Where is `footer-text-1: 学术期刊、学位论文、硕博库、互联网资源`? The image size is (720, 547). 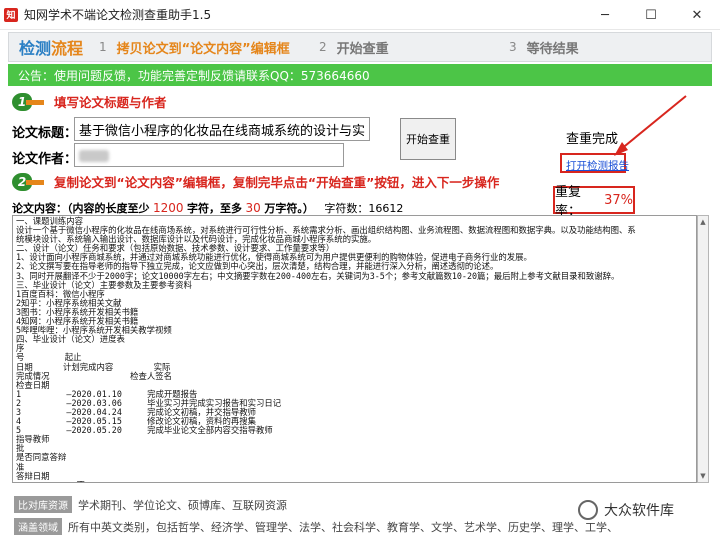 footer-text-1: 学术期刊、学位论文、硕博库、互联网资源 is located at coordinates (182, 505).